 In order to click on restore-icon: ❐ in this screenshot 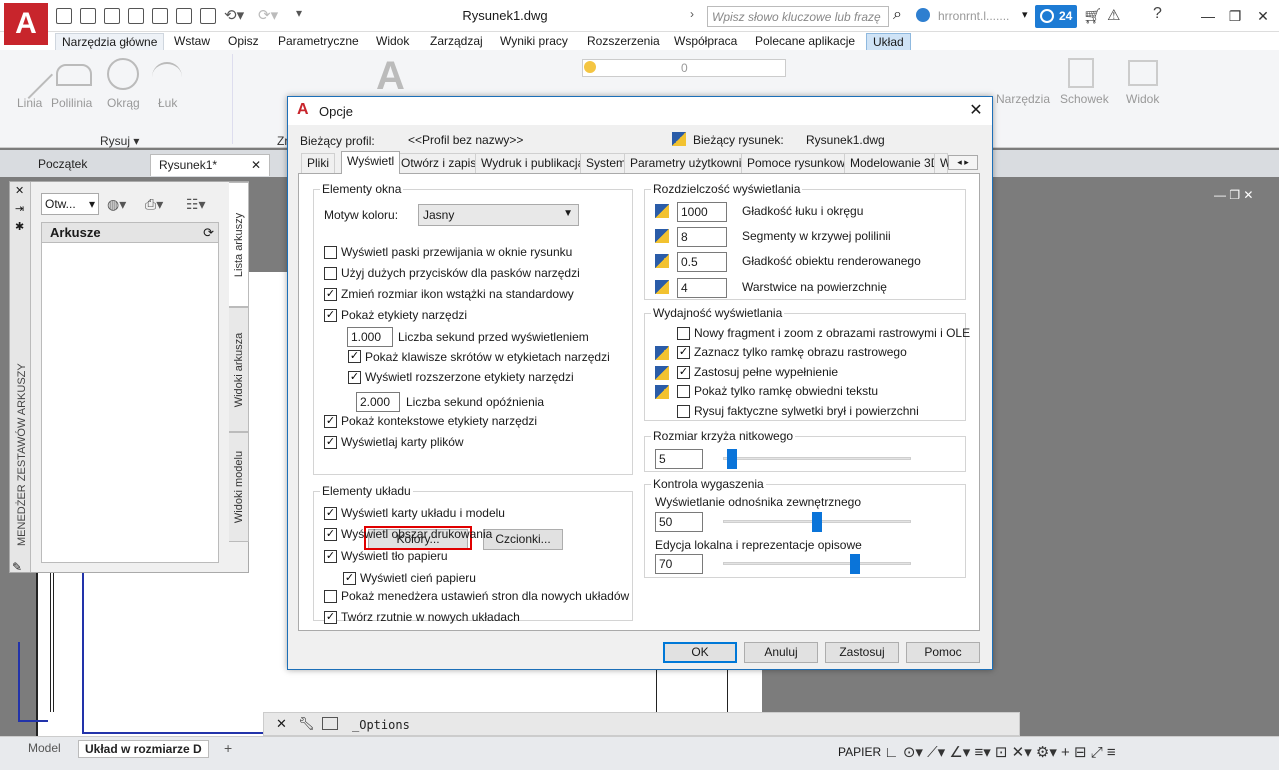, I will do `click(1235, 16)`.